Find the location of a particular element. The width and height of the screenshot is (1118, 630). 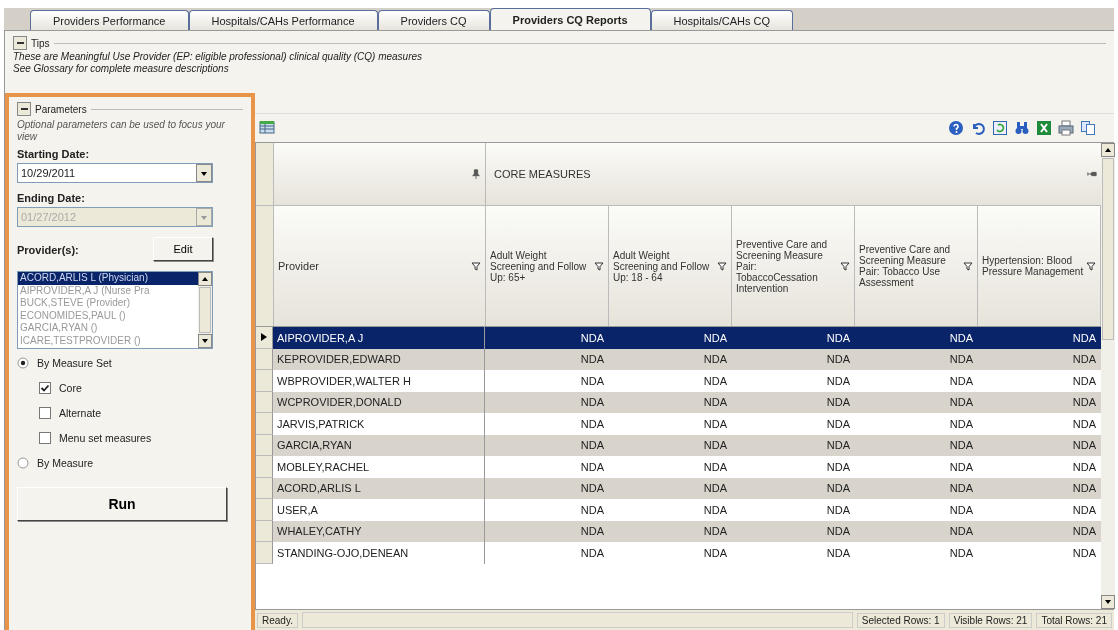

field-label: Starting Date: is located at coordinates (54, 154).